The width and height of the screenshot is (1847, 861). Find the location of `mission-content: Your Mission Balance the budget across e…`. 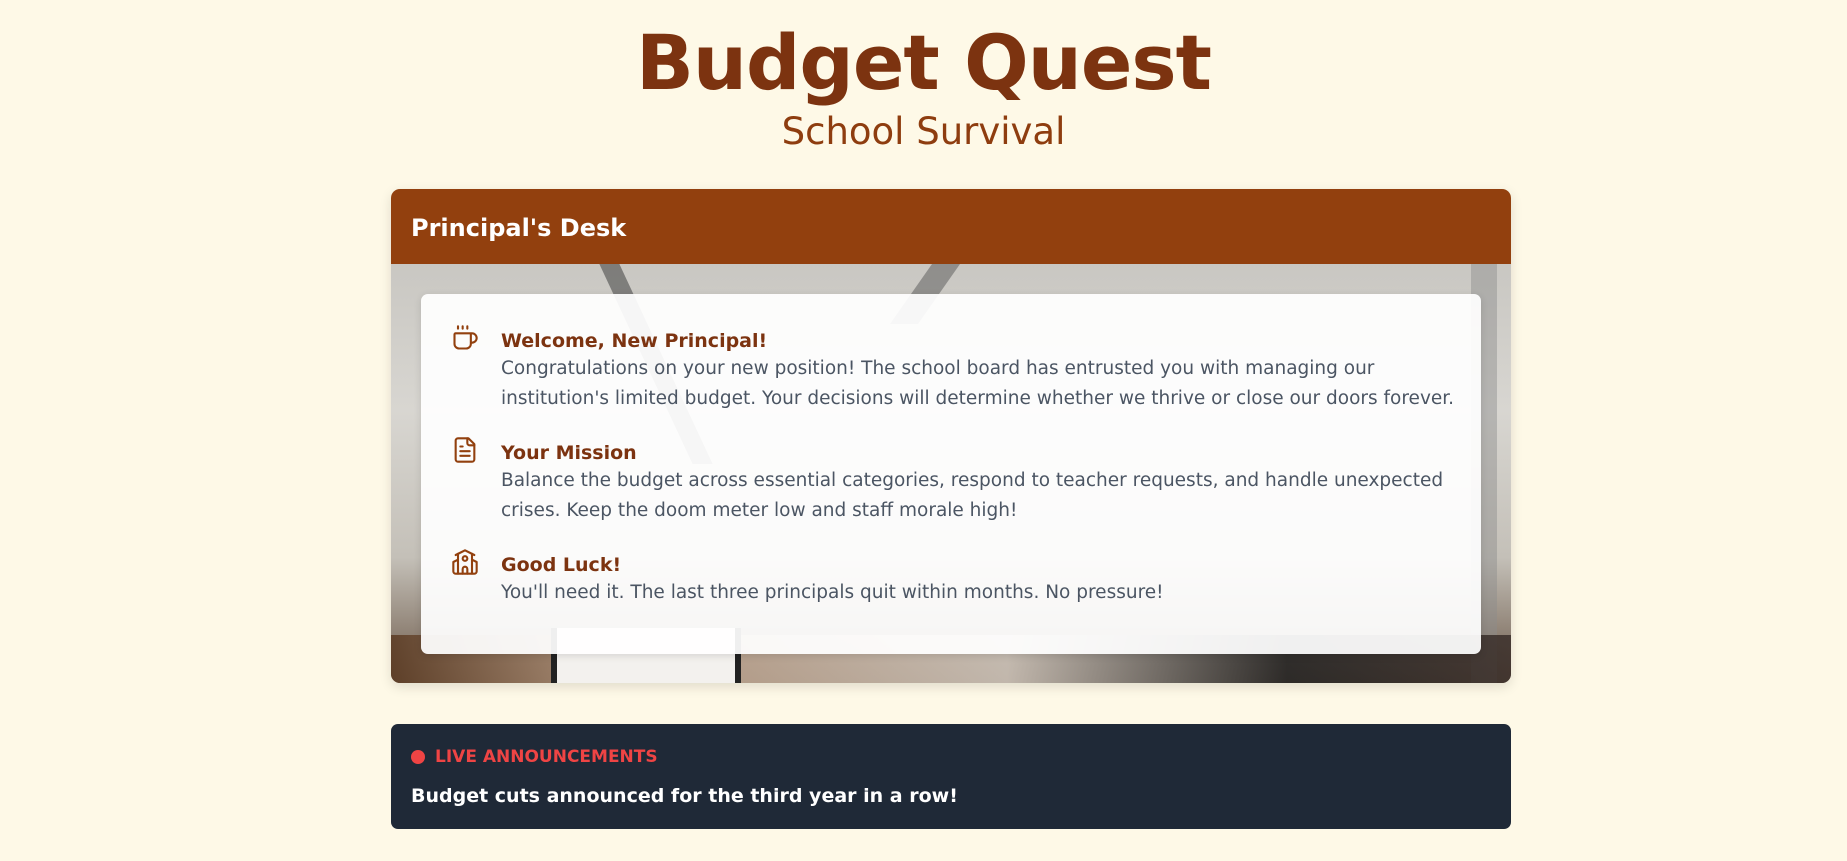

mission-content: Your Mission Balance the budget across e… is located at coordinates (988, 481).